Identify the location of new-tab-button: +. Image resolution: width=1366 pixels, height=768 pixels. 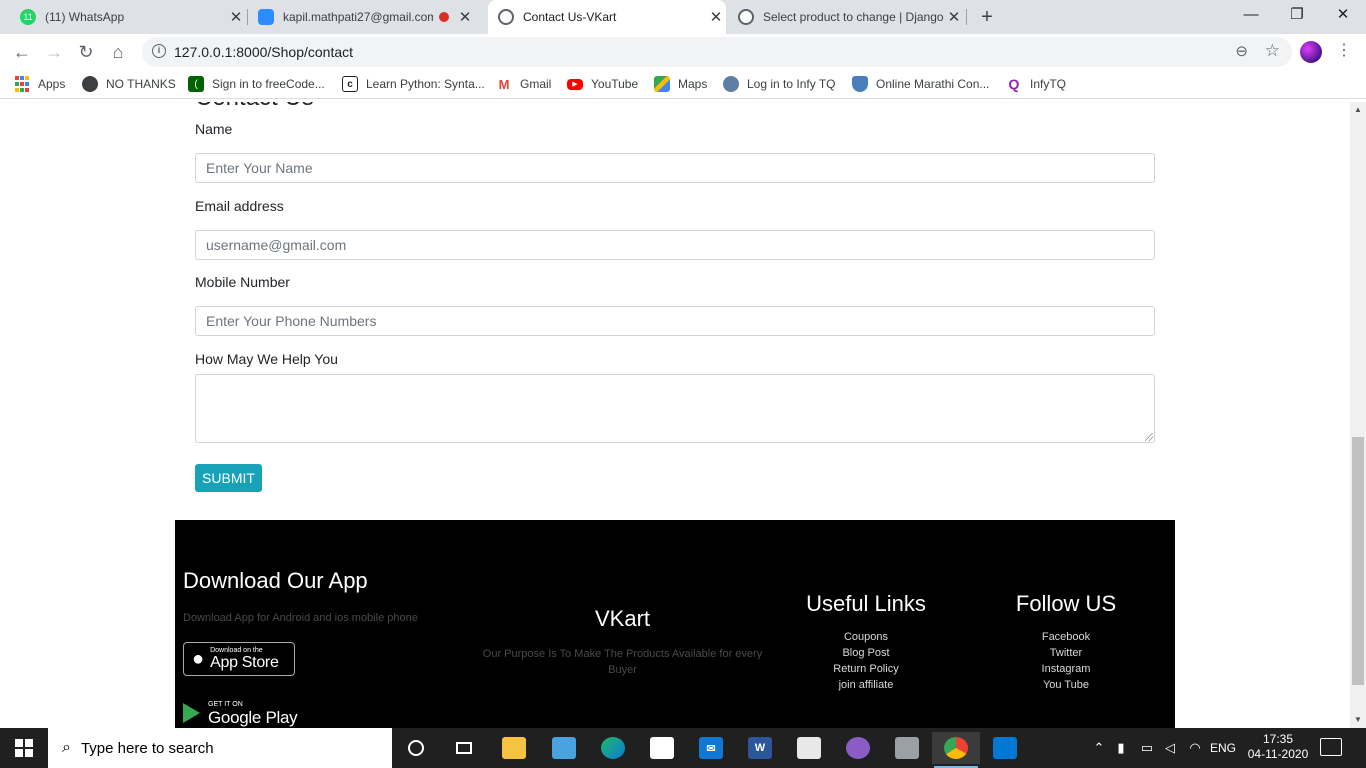
(987, 17).